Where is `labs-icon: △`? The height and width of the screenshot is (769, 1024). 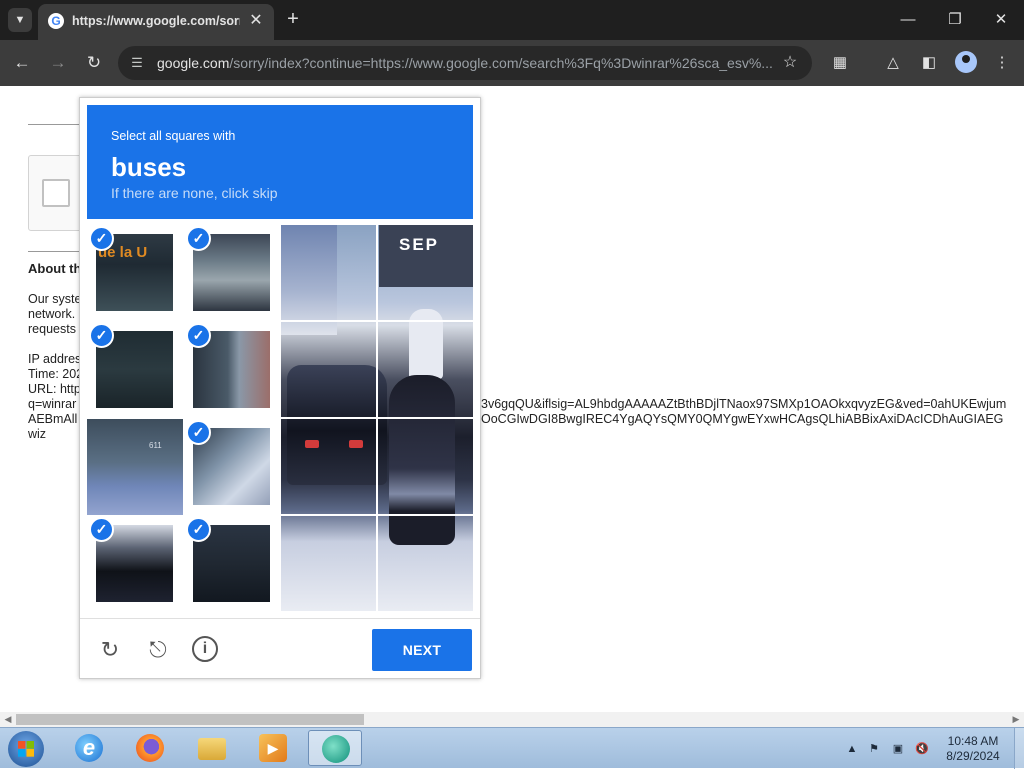
labs-icon: △ is located at coordinates (893, 63).